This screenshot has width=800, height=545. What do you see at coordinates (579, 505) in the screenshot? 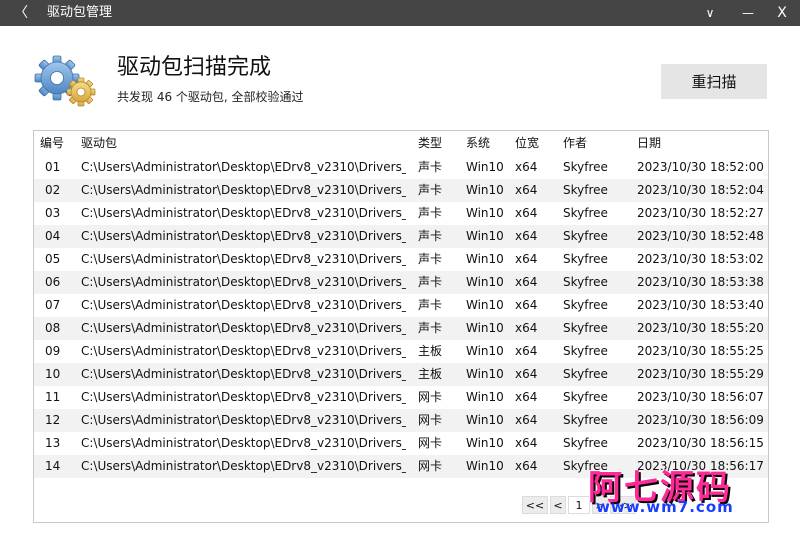
I see `current-page-indicator: 1` at bounding box center [579, 505].